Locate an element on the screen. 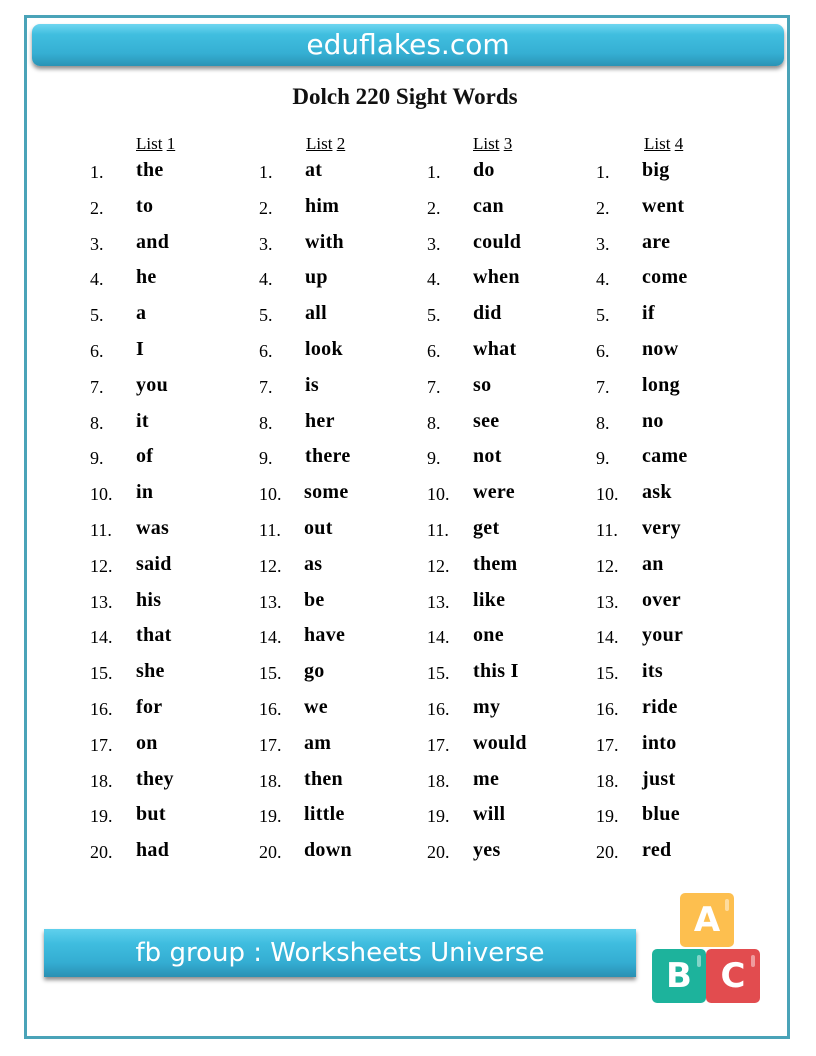  sight-word: on is located at coordinates (147, 742).